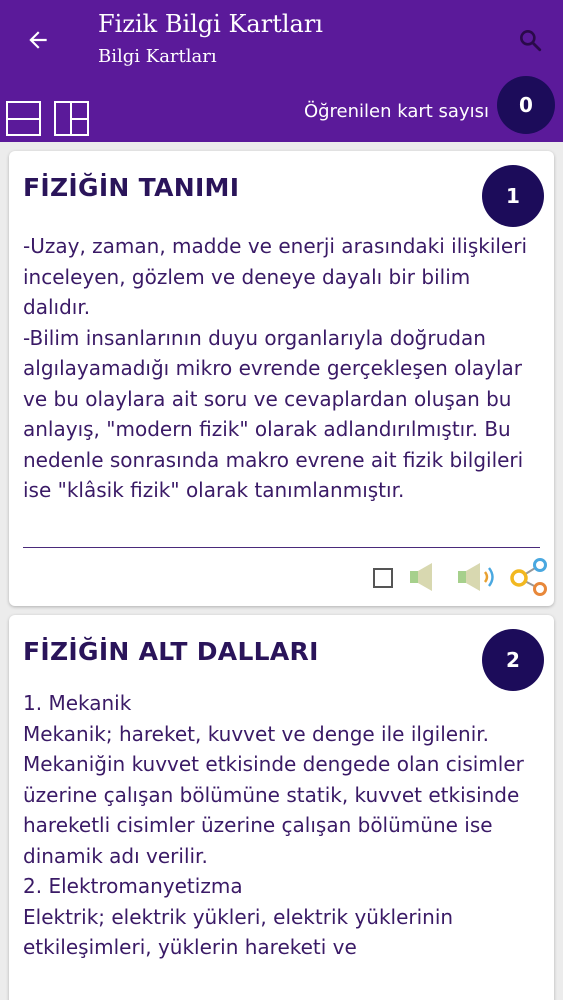 The width and height of the screenshot is (563, 1000). Describe the element at coordinates (71, 118) in the screenshot. I see `split-card-layout-icon` at that location.